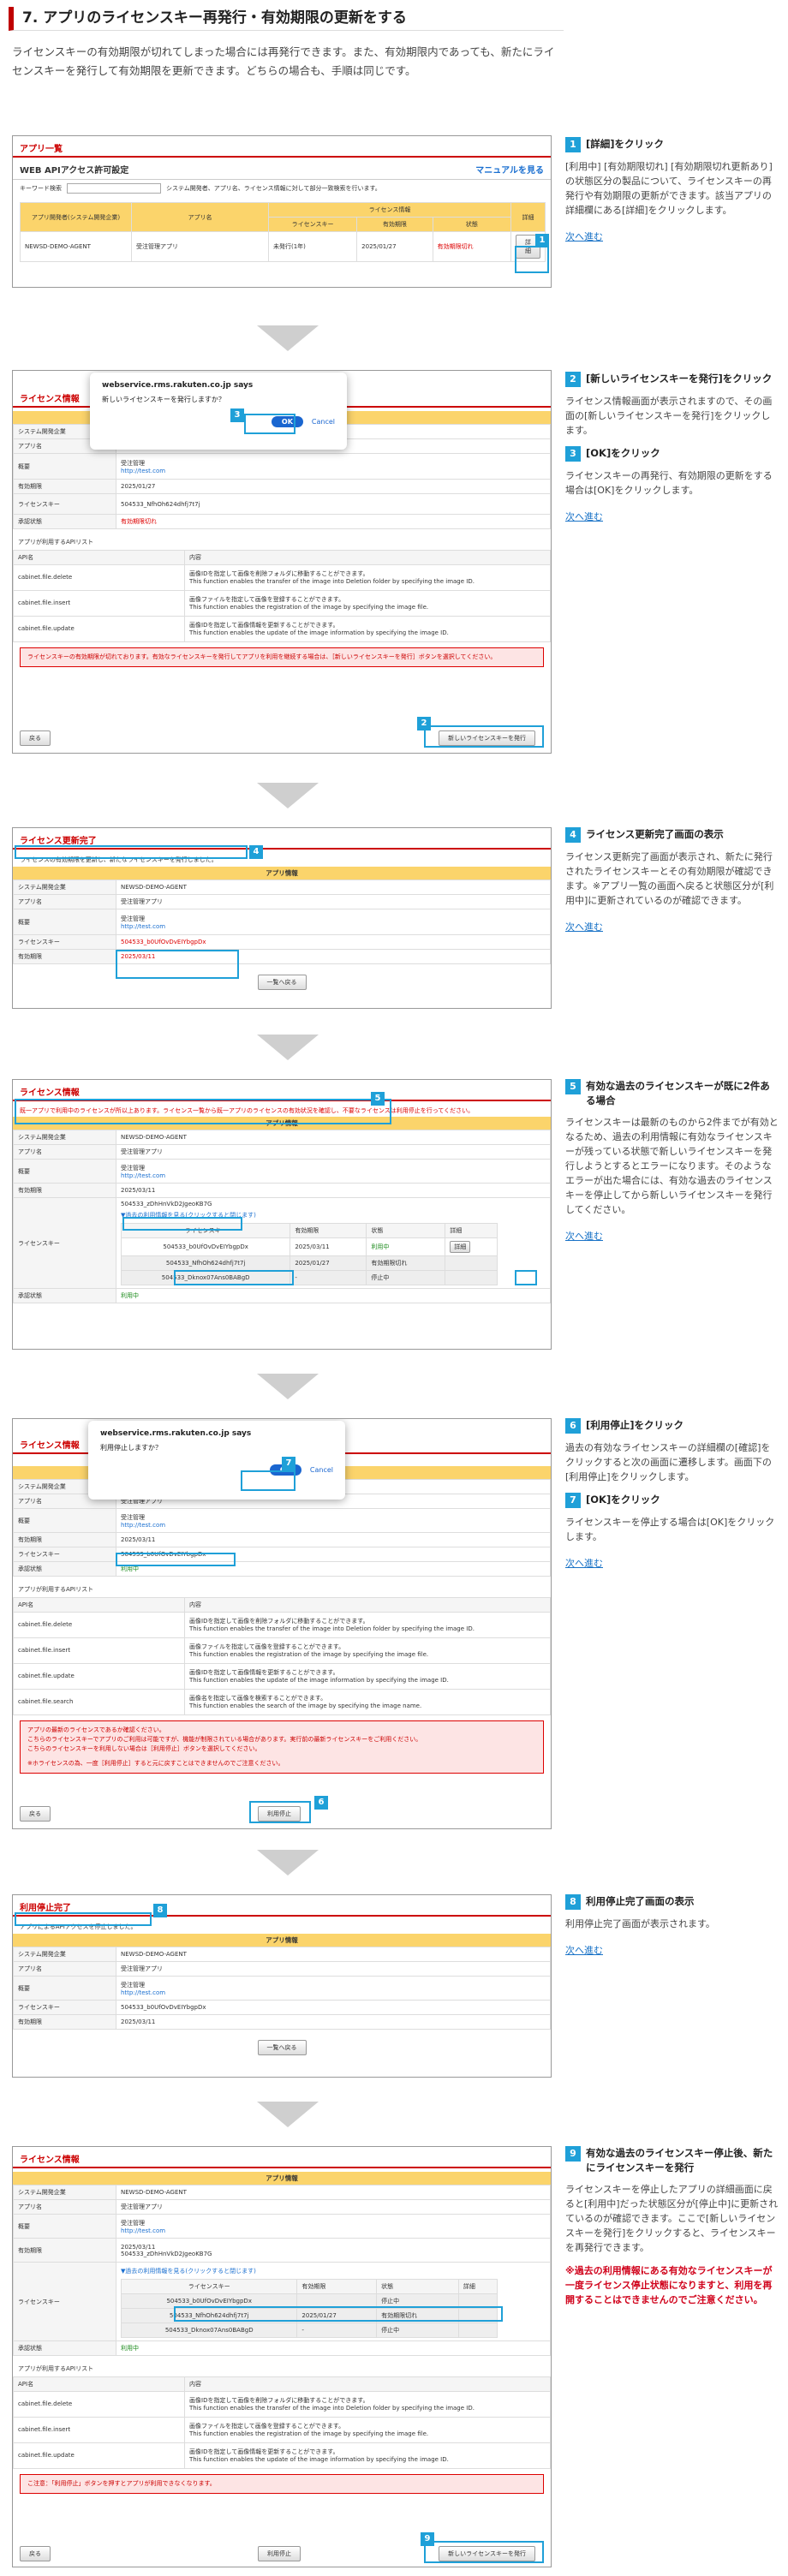 The height and width of the screenshot is (2576, 788). Describe the element at coordinates (200, 217) in the screenshot. I see `col-app: アプリ名` at that location.